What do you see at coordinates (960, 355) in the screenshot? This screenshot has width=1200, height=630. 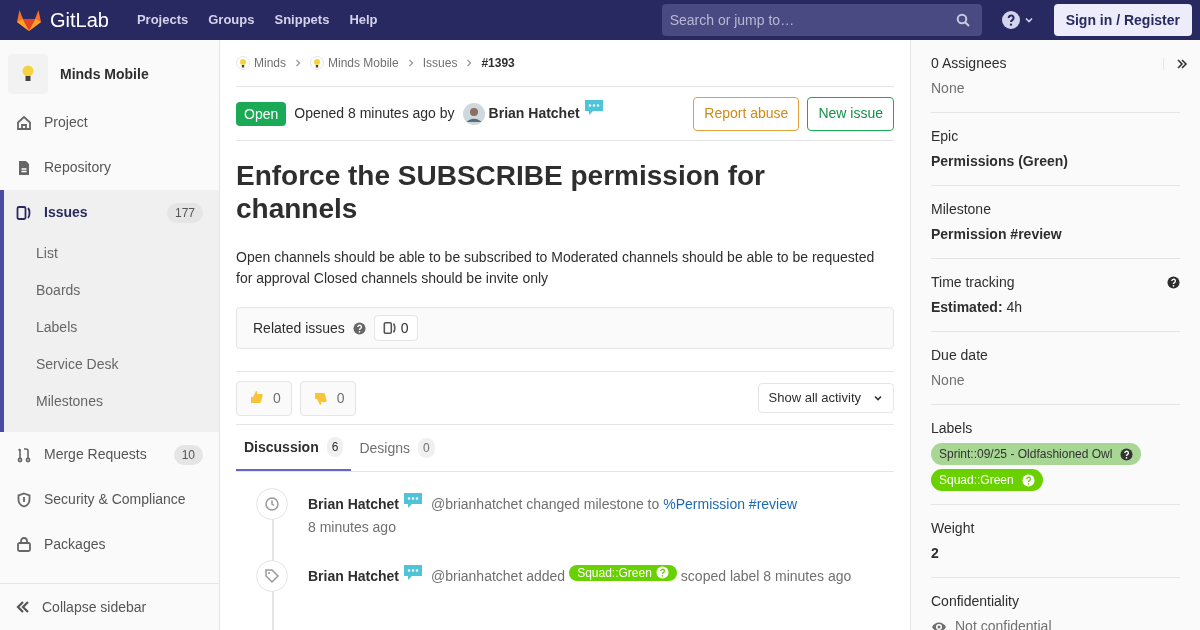 I see `section-title: Due date` at bounding box center [960, 355].